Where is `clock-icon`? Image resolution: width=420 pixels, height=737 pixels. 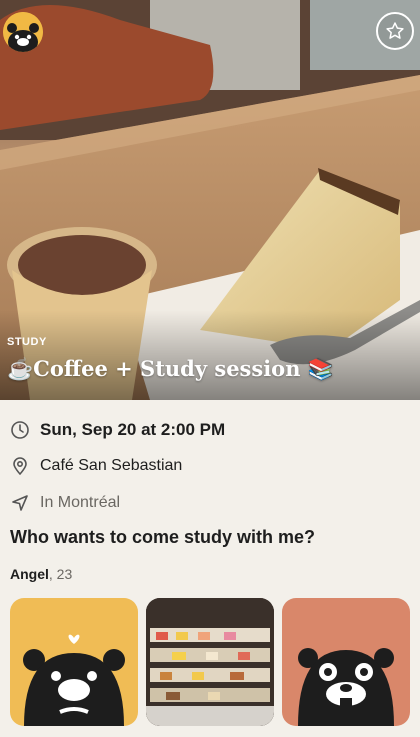
clock-icon is located at coordinates (20, 430).